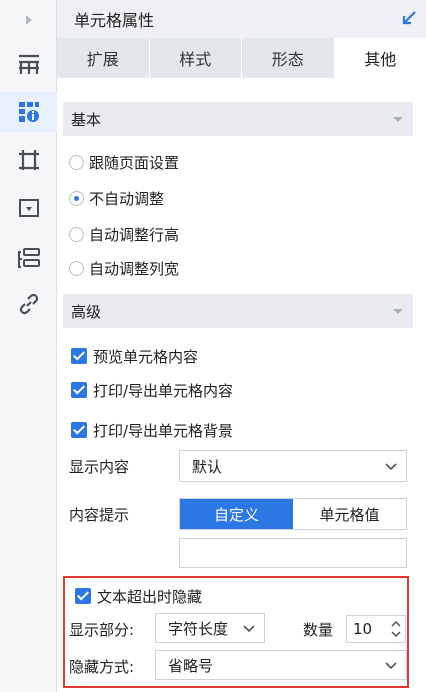 The width and height of the screenshot is (426, 692). I want to click on hide-mode-label: 隐藏方式:, so click(102, 666).